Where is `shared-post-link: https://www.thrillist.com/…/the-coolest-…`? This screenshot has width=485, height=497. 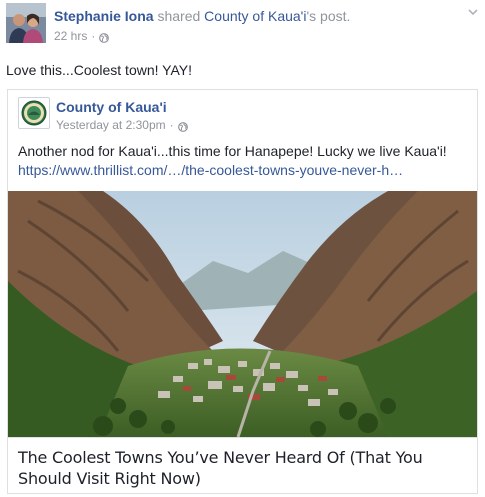 shared-post-link: https://www.thrillist.com/…/the-coolest-… is located at coordinates (245, 170).